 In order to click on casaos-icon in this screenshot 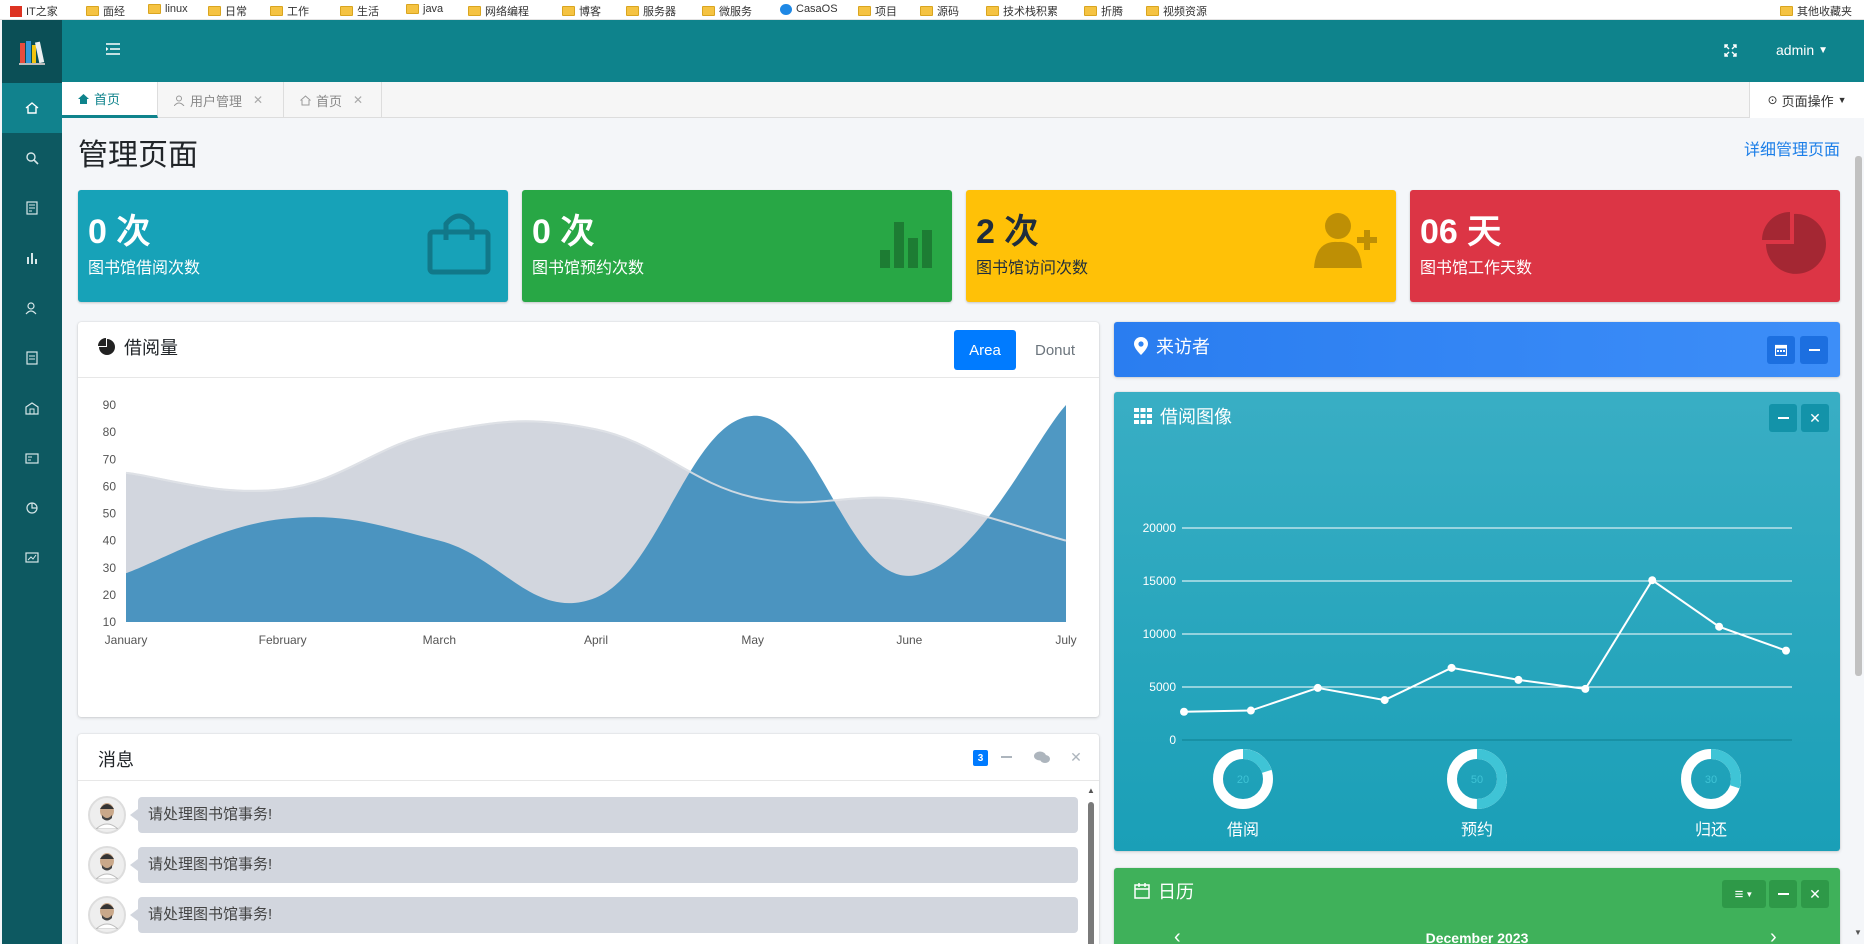, I will do `click(786, 9)`.